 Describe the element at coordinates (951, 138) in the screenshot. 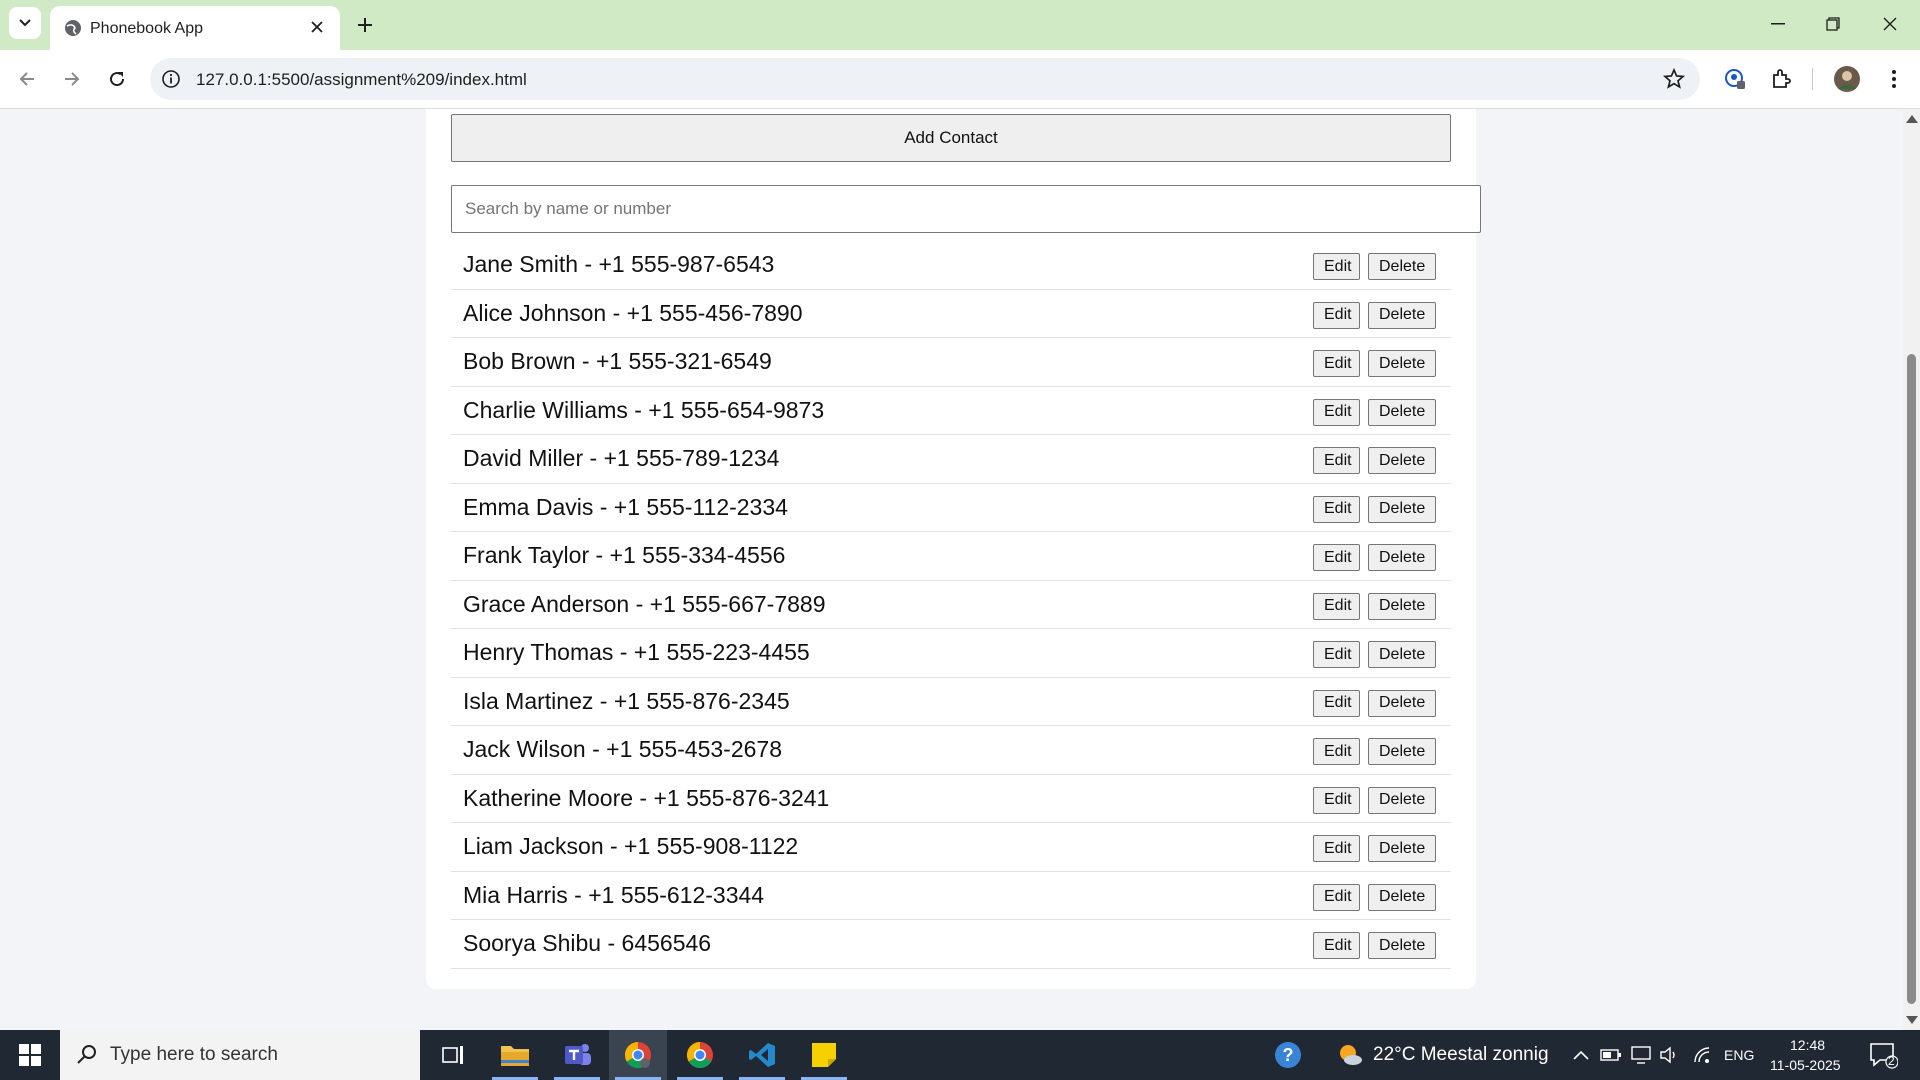

I see `add-contact-button: Add Contact` at that location.